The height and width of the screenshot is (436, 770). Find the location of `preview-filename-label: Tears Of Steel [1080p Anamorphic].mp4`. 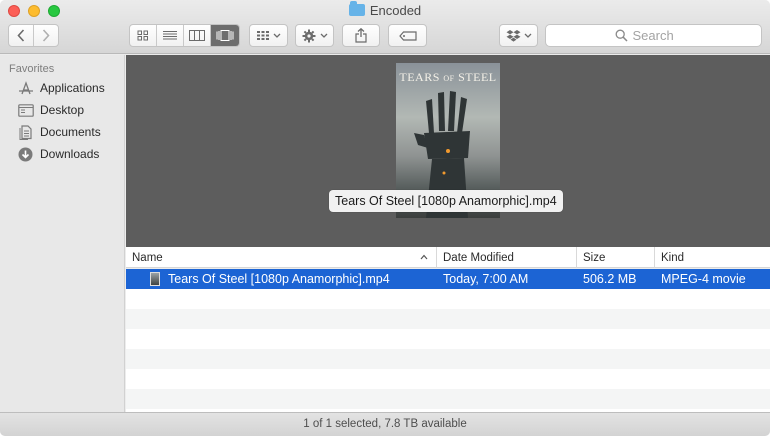

preview-filename-label: Tears Of Steel [1080p Anamorphic].mp4 is located at coordinates (446, 201).